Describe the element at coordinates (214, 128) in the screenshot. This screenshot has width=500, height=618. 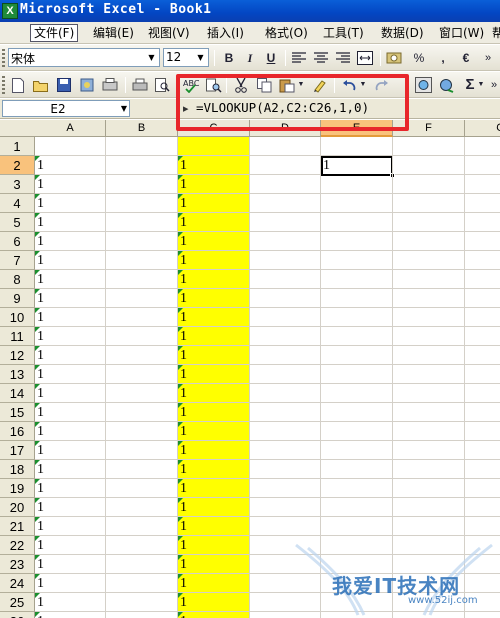
I see `column-header: C` at that location.